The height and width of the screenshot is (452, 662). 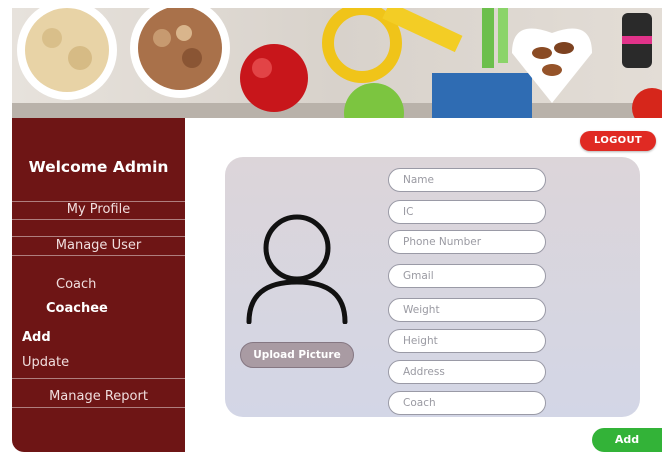 What do you see at coordinates (77, 308) in the screenshot?
I see `sidebar-item-coachee: Coachee` at bounding box center [77, 308].